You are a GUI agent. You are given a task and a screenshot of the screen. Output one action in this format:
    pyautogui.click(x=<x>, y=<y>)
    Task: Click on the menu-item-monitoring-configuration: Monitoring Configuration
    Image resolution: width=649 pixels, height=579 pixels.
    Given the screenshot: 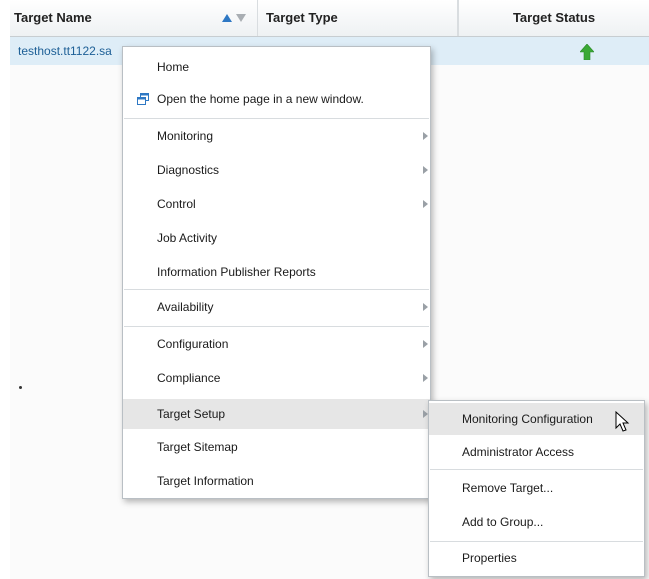 What is the action you would take?
    pyautogui.click(x=536, y=419)
    